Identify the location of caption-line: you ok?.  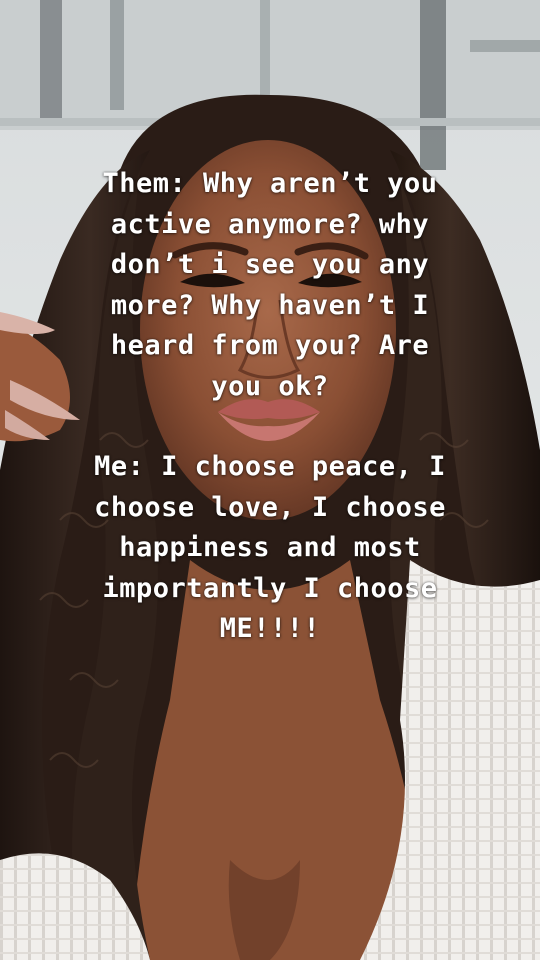
(270, 386).